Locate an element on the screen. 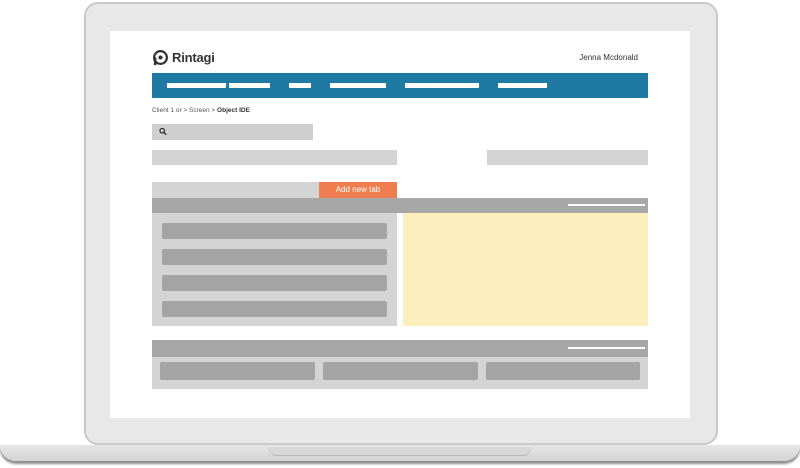  filter-field-right is located at coordinates (567, 157).